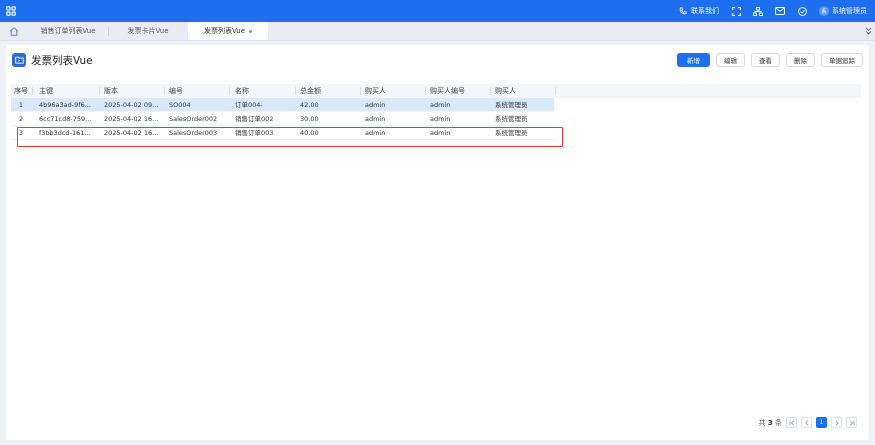 This screenshot has width=875, height=445. Describe the element at coordinates (19, 60) in the screenshot. I see `folder-icon` at that location.